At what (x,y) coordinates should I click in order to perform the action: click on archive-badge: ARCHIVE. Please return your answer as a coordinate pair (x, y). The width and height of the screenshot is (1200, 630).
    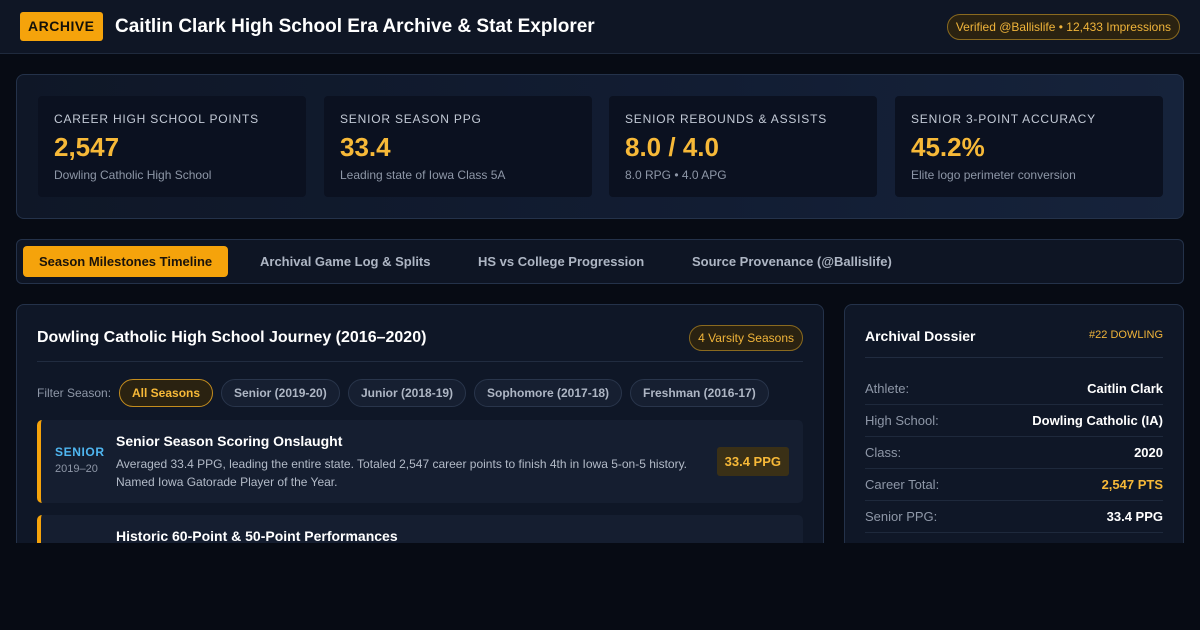
    Looking at the image, I should click on (61, 26).